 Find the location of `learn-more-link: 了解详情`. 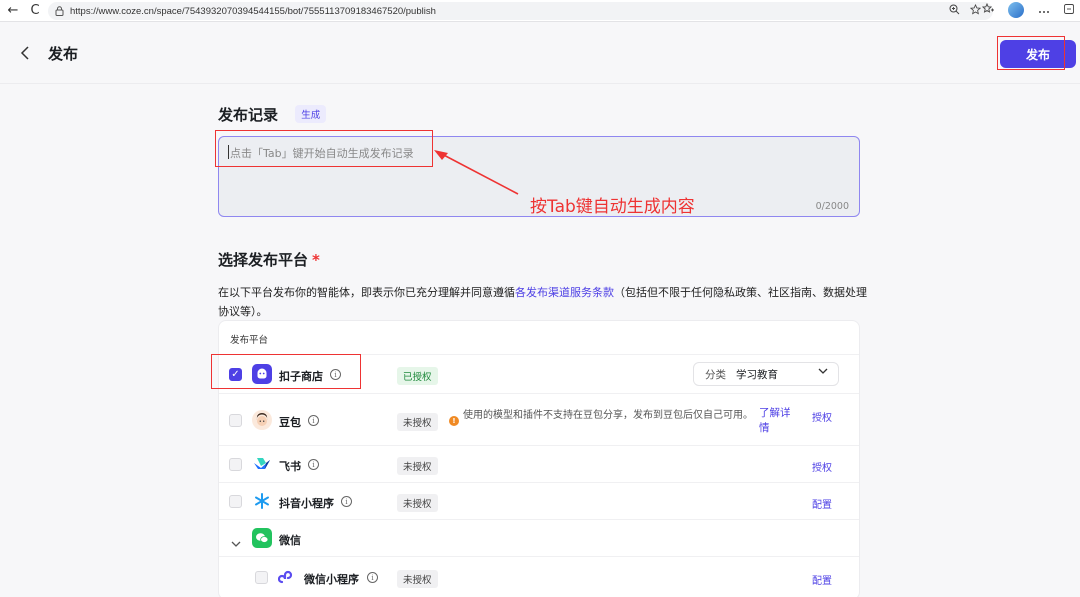

learn-more-link: 了解详情 is located at coordinates (779, 421).